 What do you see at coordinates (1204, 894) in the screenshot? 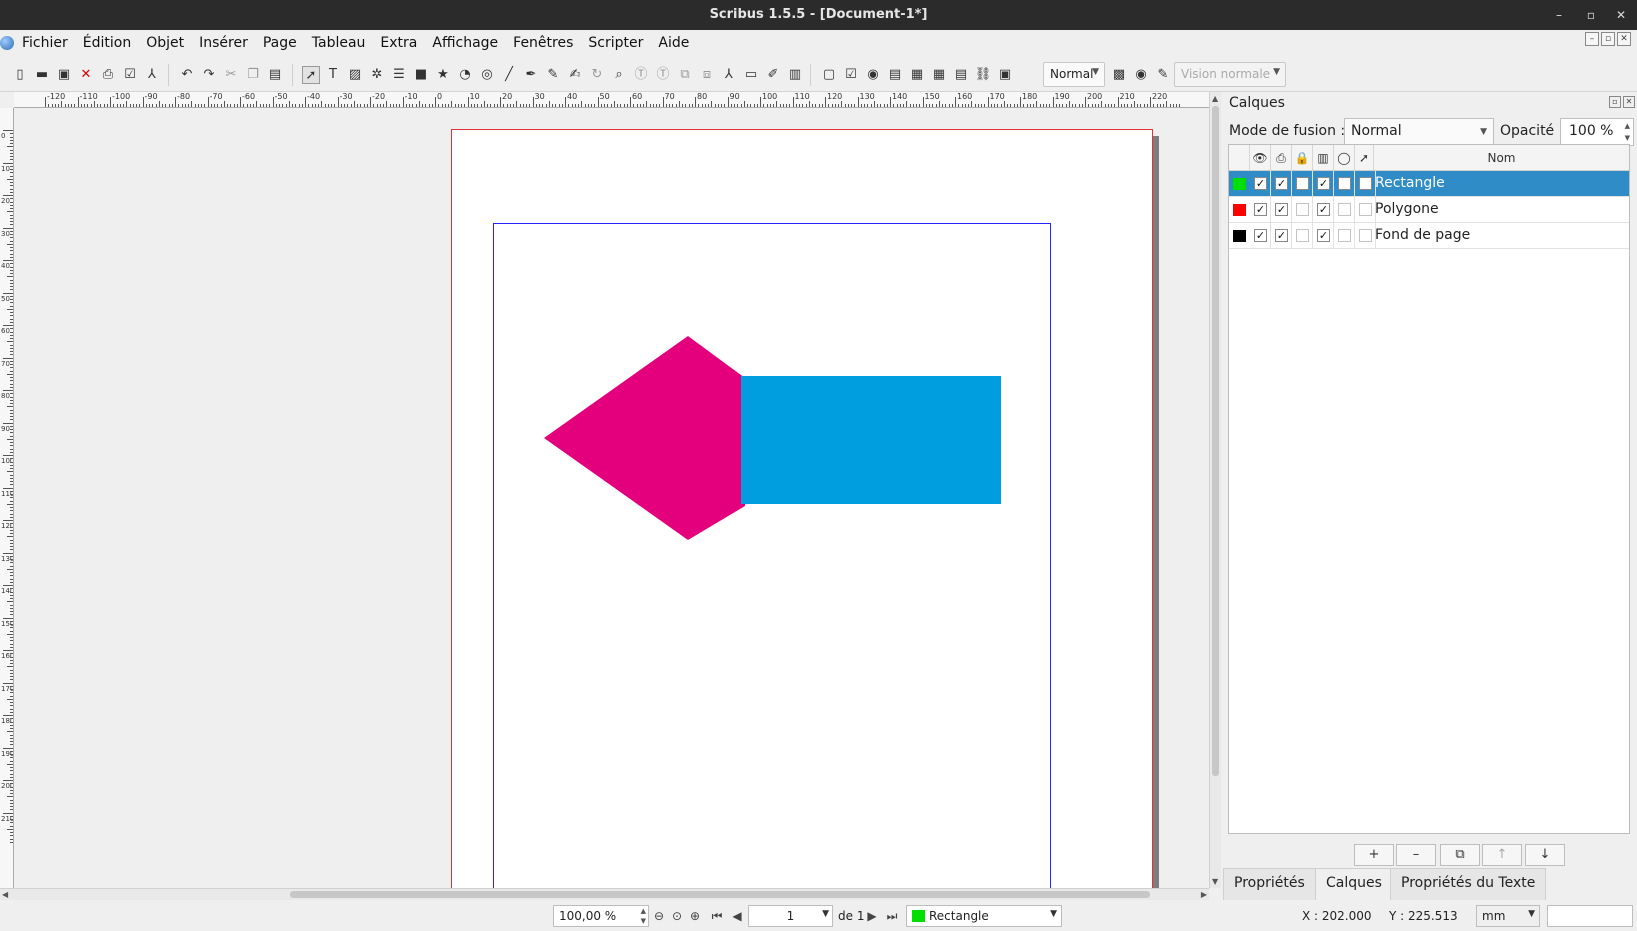
I see `scroll-right-icon: ▶` at bounding box center [1204, 894].